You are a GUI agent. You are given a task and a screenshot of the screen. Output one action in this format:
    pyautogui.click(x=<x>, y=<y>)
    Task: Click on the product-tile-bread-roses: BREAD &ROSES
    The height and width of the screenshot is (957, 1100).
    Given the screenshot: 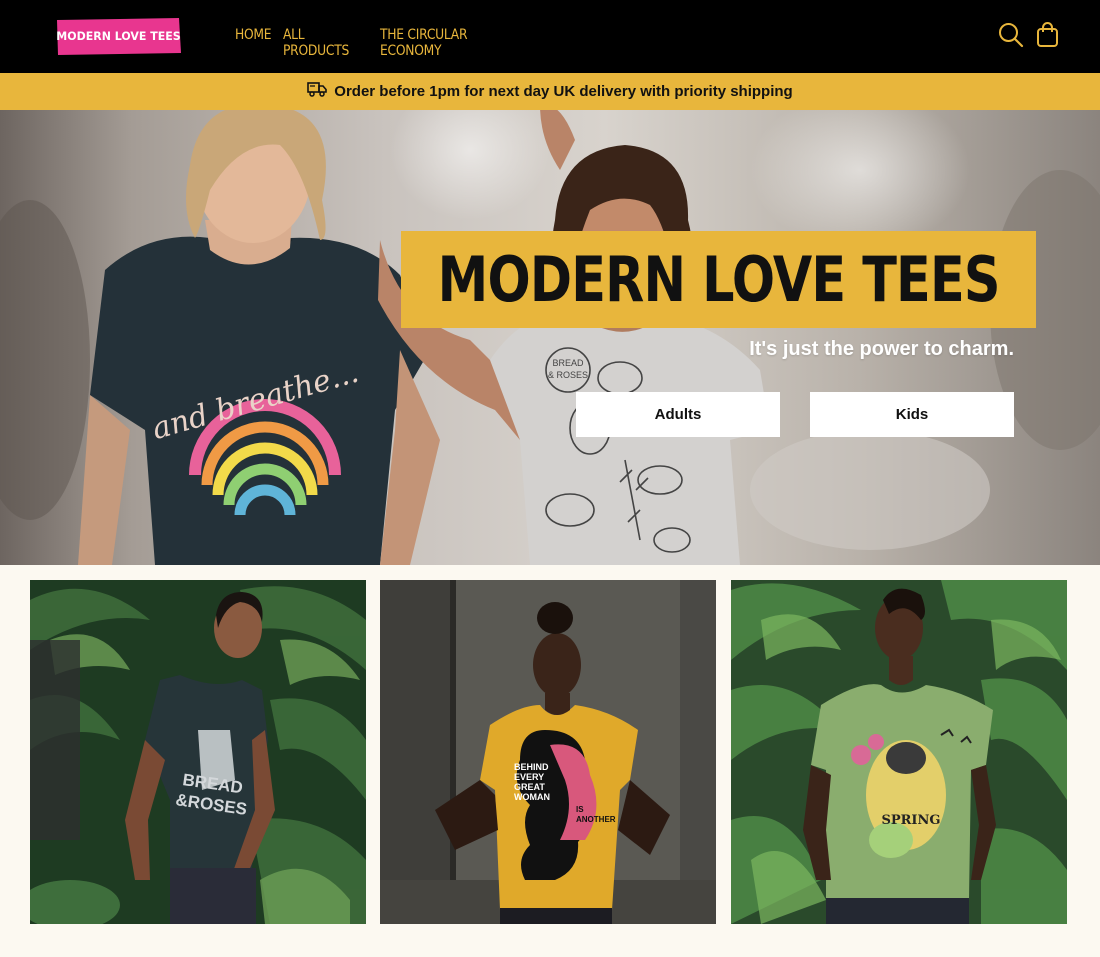 What is the action you would take?
    pyautogui.click(x=198, y=752)
    